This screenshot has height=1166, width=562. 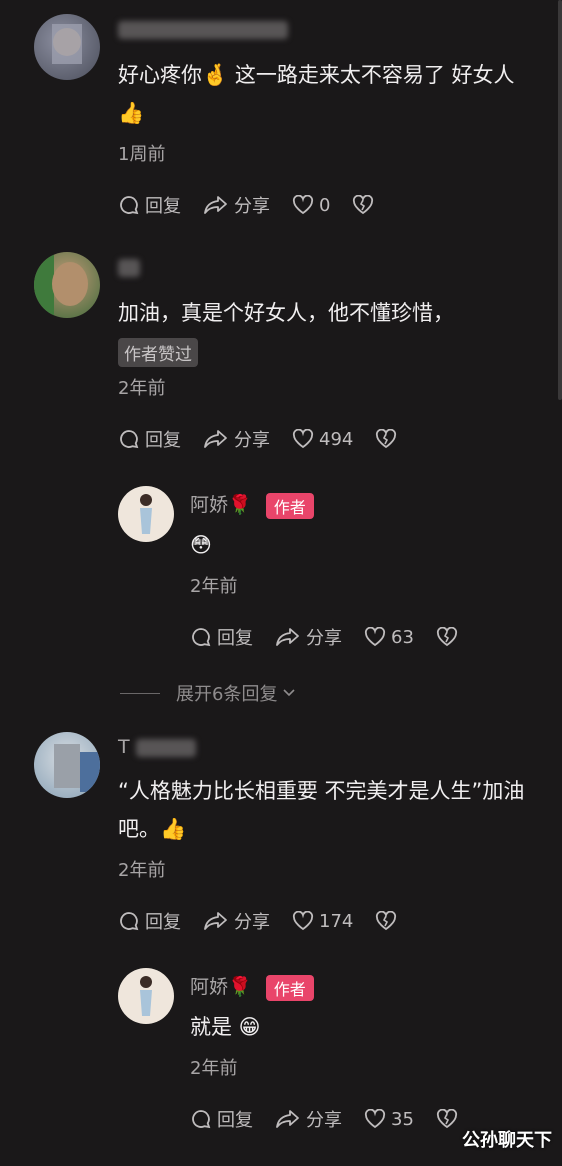 I want to click on like-button: 494, so click(x=322, y=439).